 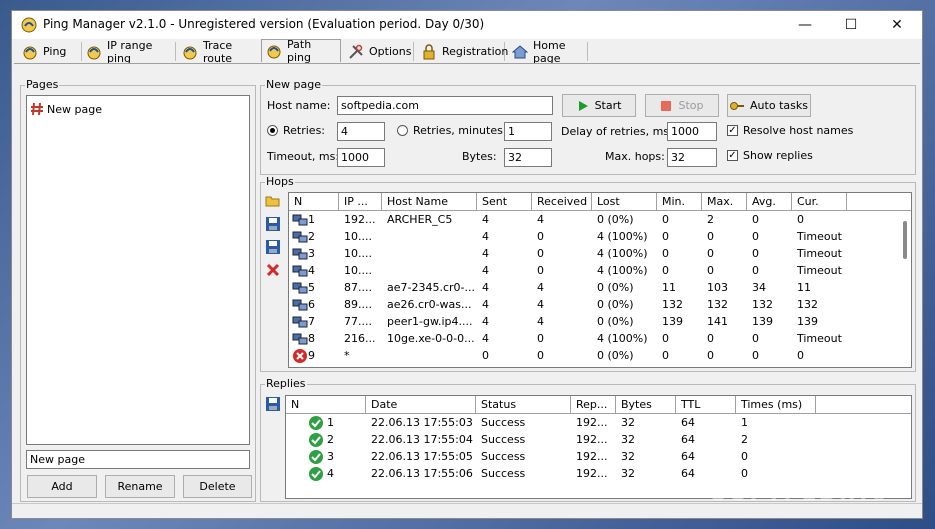 What do you see at coordinates (819, 270) in the screenshot?
I see `hop-cell: Timeout` at bounding box center [819, 270].